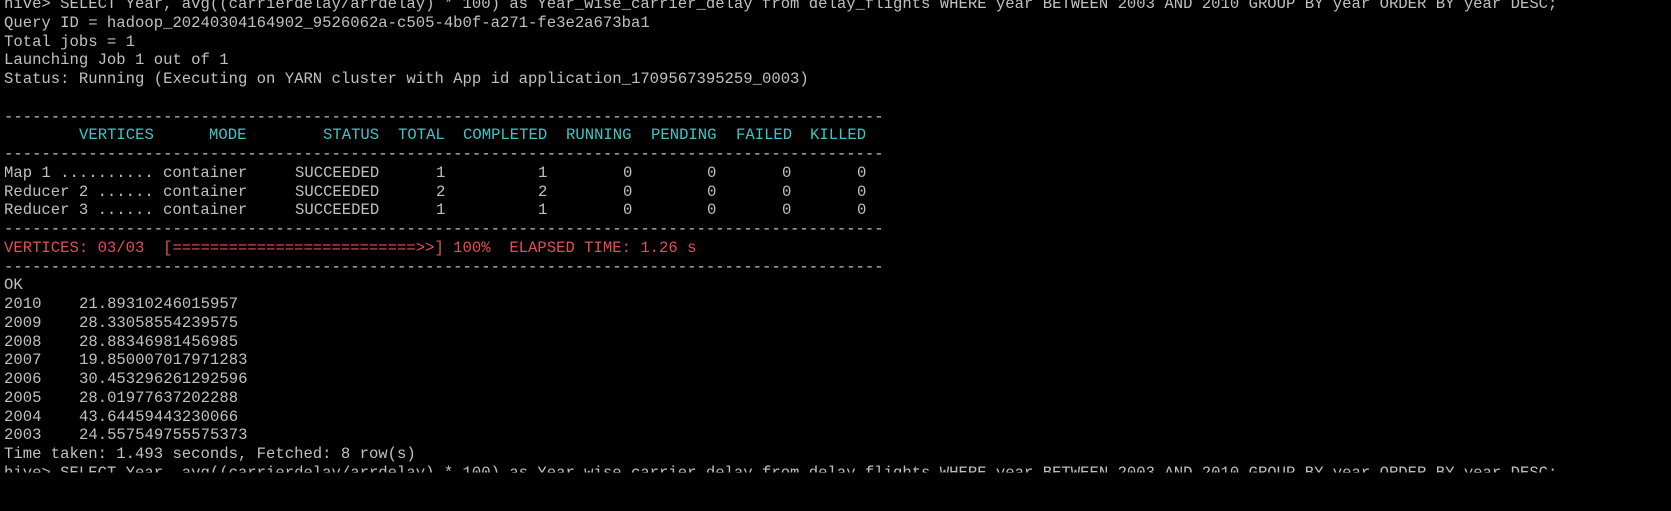 The image size is (1671, 511). I want to click on result-row: 2007 19.850007017971283, so click(835, 360).